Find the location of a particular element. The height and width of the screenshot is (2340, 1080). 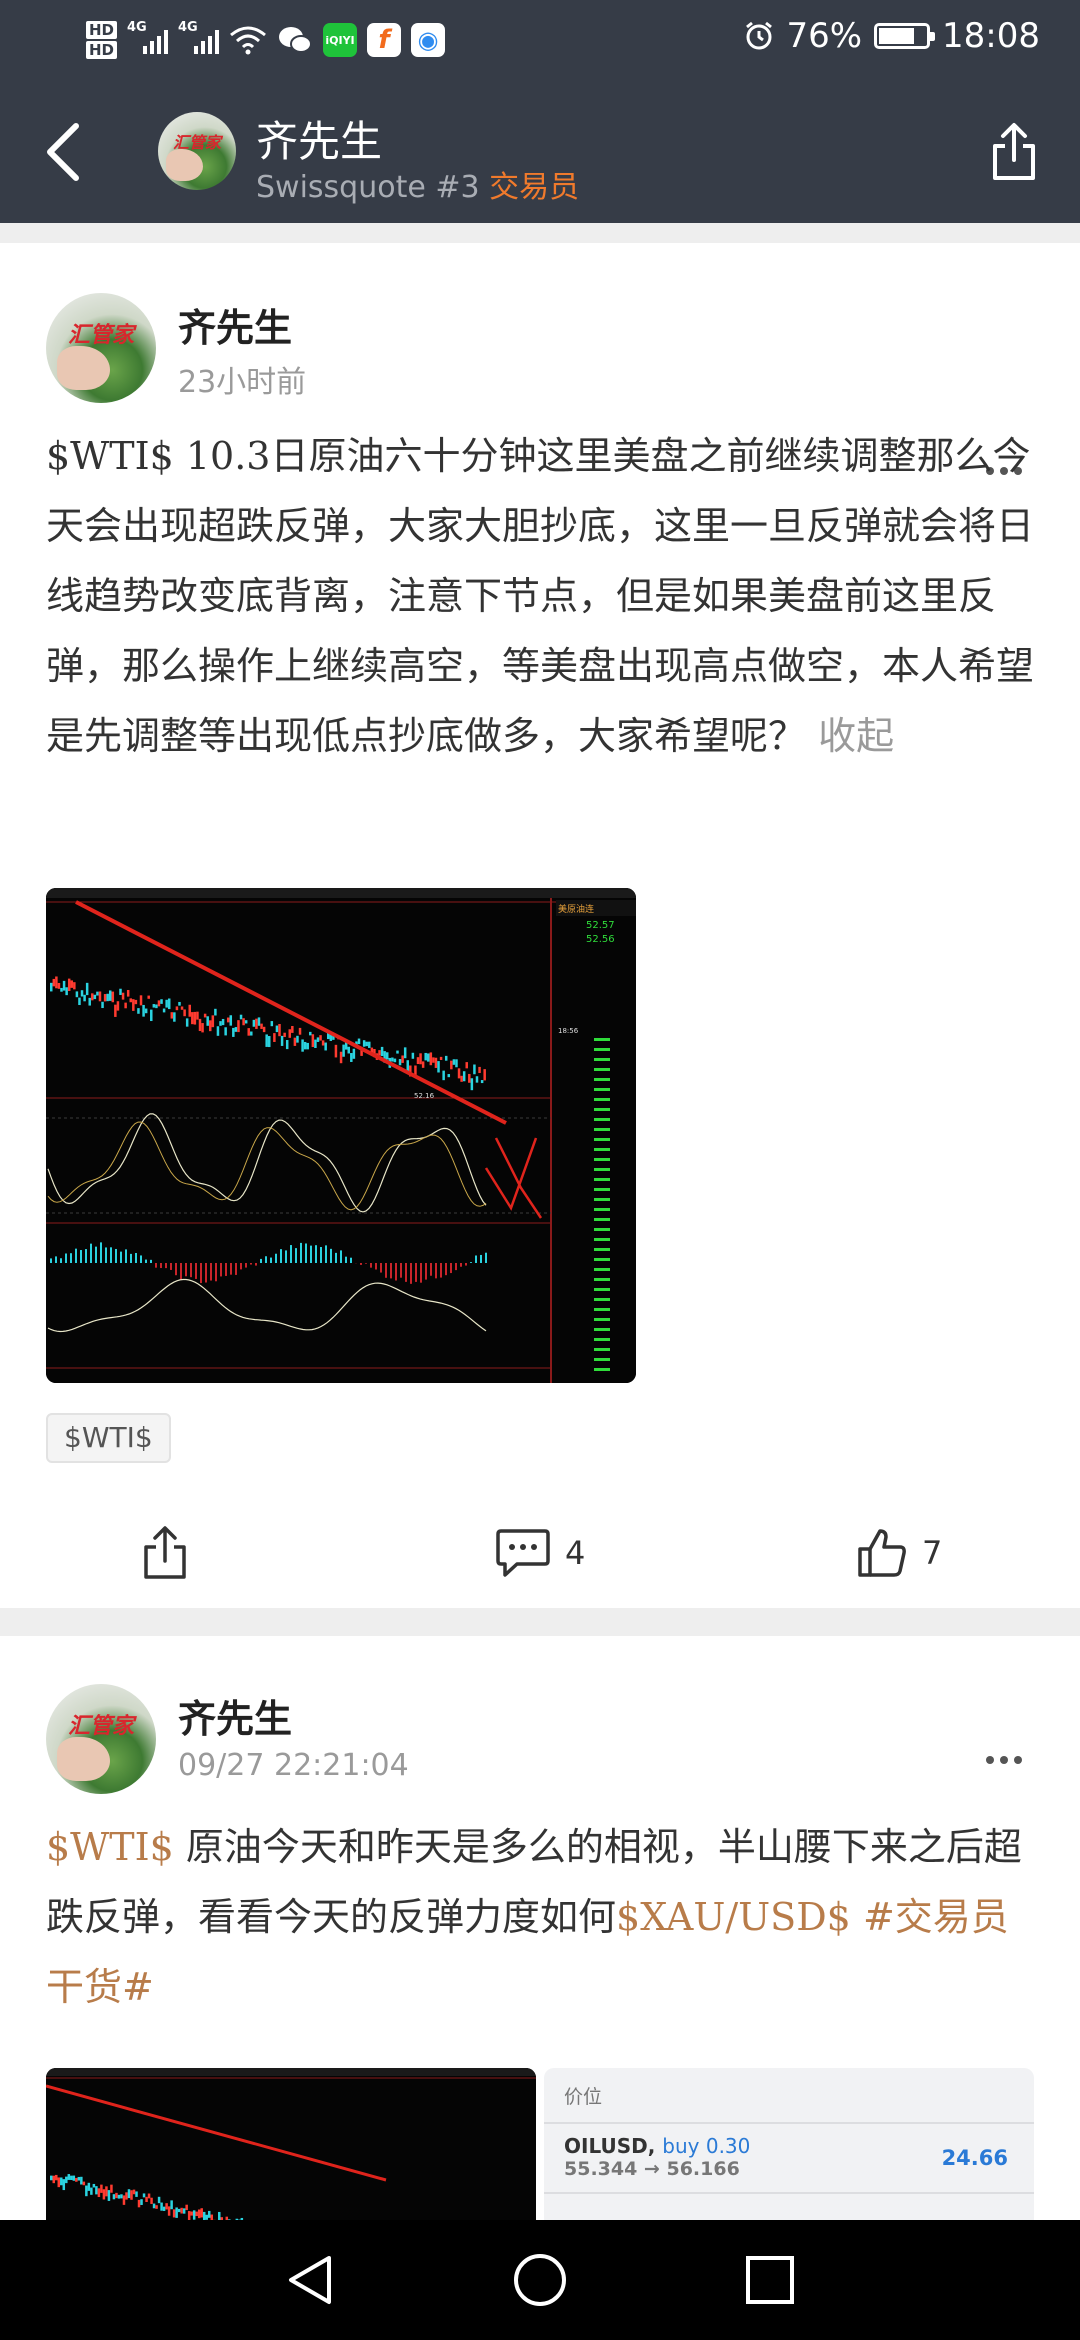

back-button is located at coordinates (62, 152).